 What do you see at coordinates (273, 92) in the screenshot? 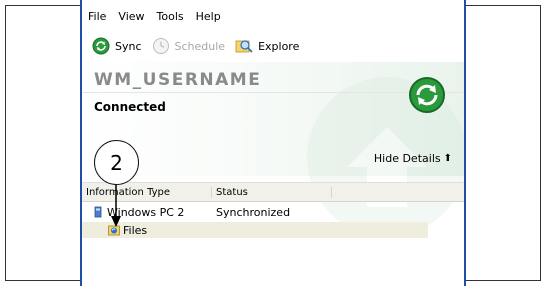
I see `divider` at bounding box center [273, 92].